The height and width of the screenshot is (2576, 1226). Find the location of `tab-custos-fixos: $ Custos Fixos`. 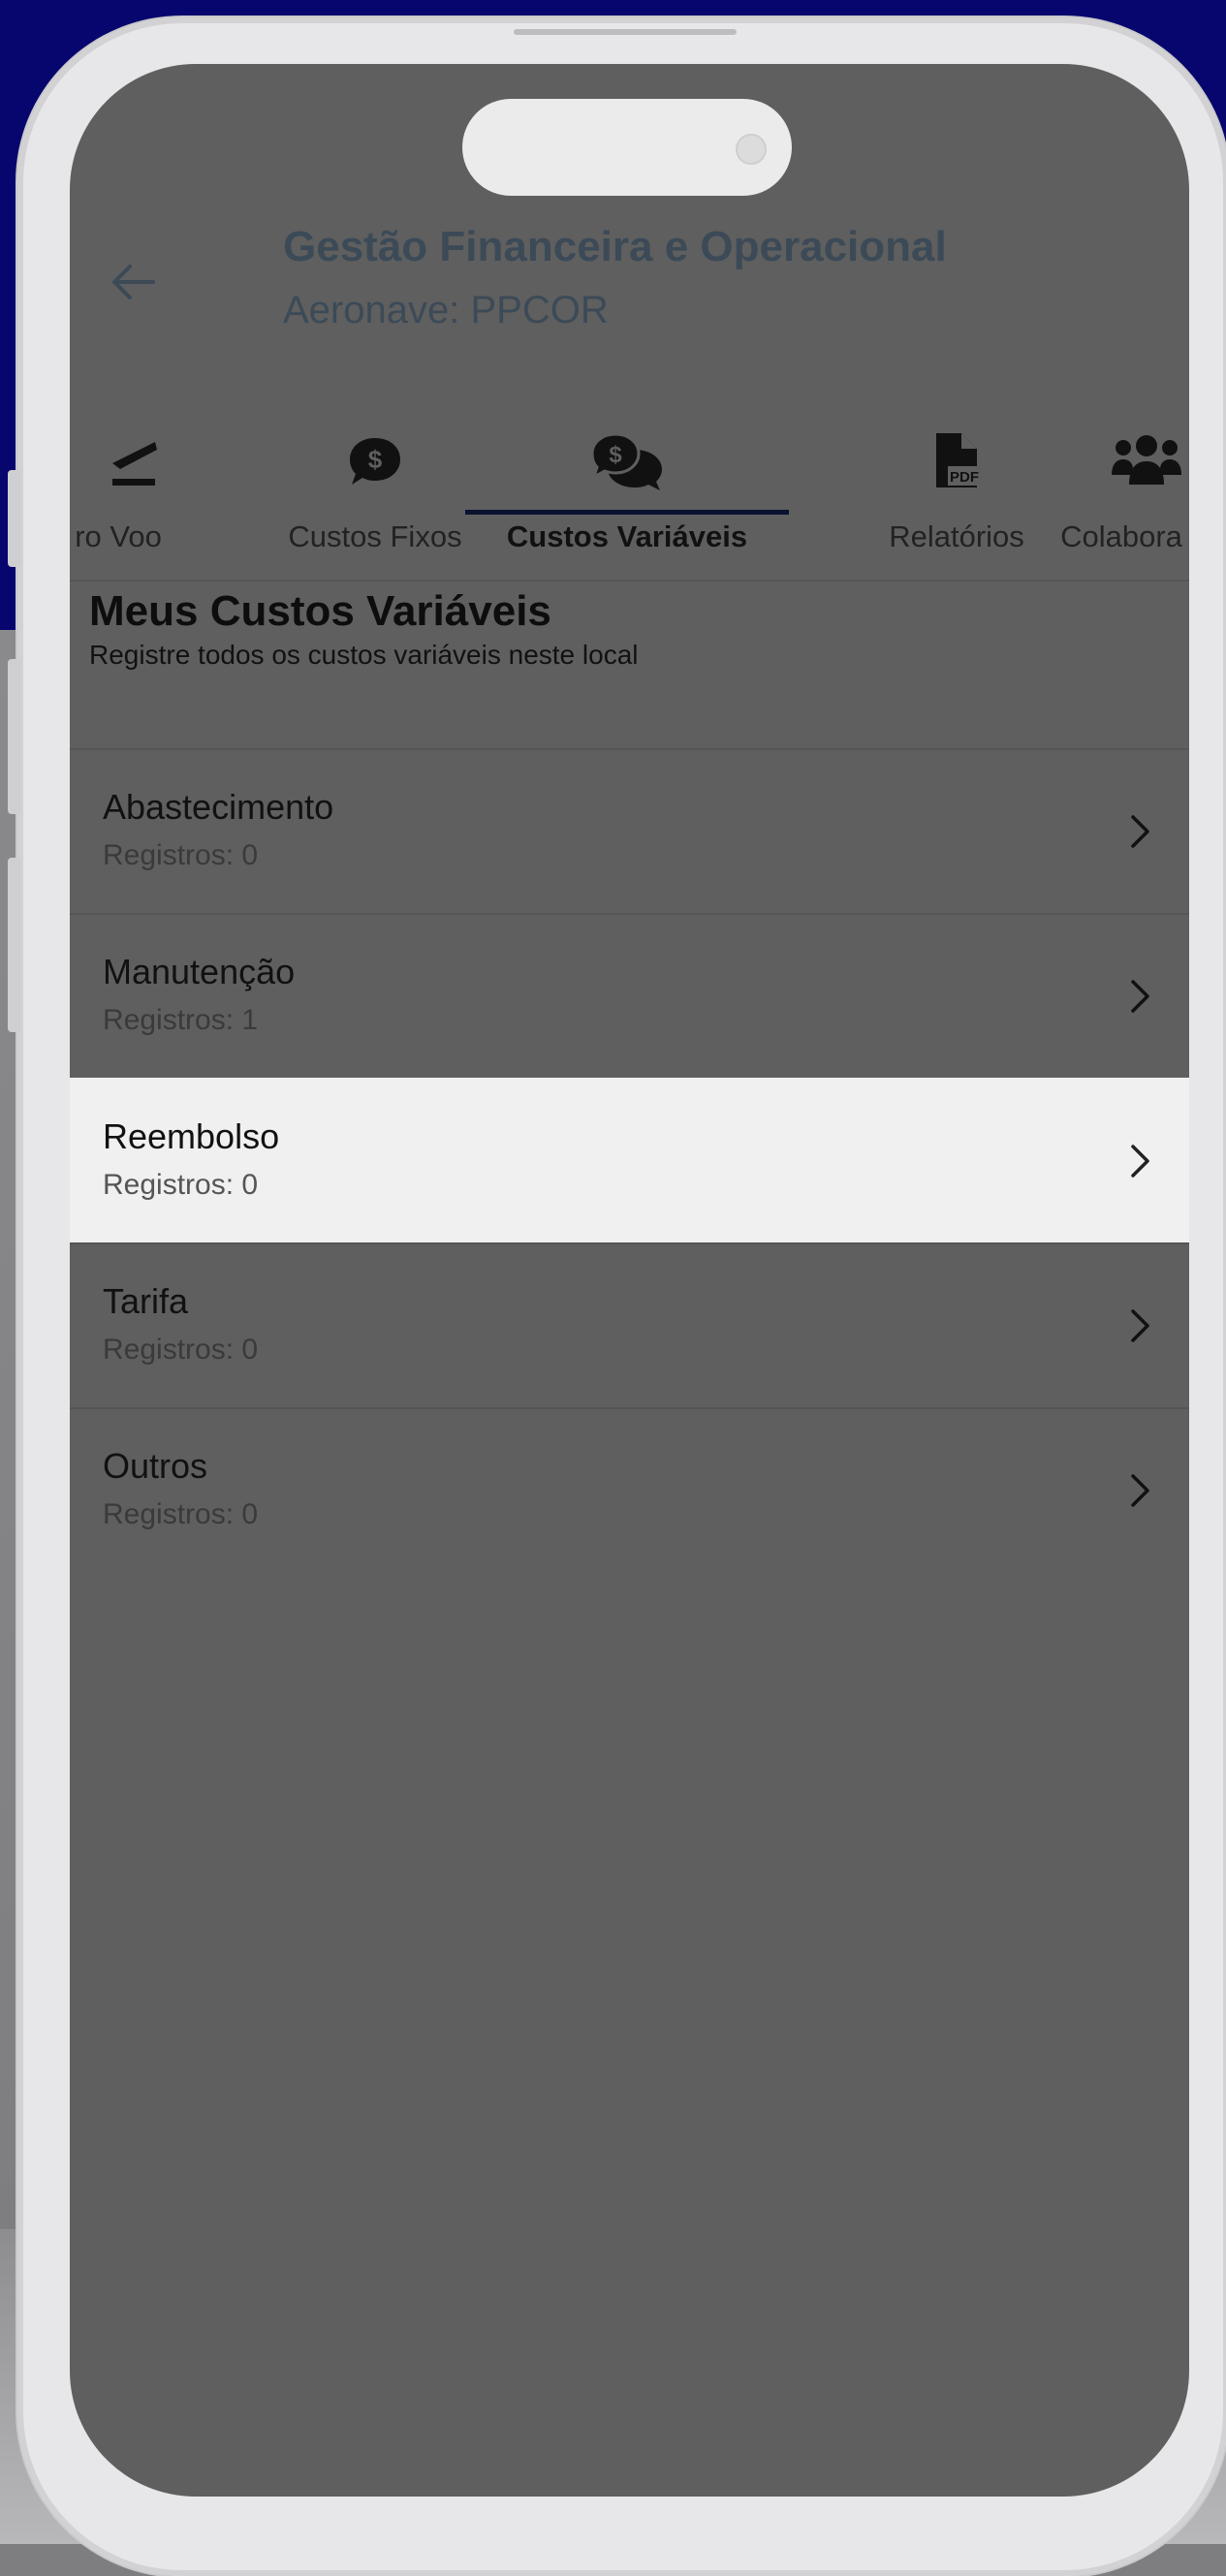

tab-custos-fixos: $ Custos Fixos is located at coordinates (375, 467).